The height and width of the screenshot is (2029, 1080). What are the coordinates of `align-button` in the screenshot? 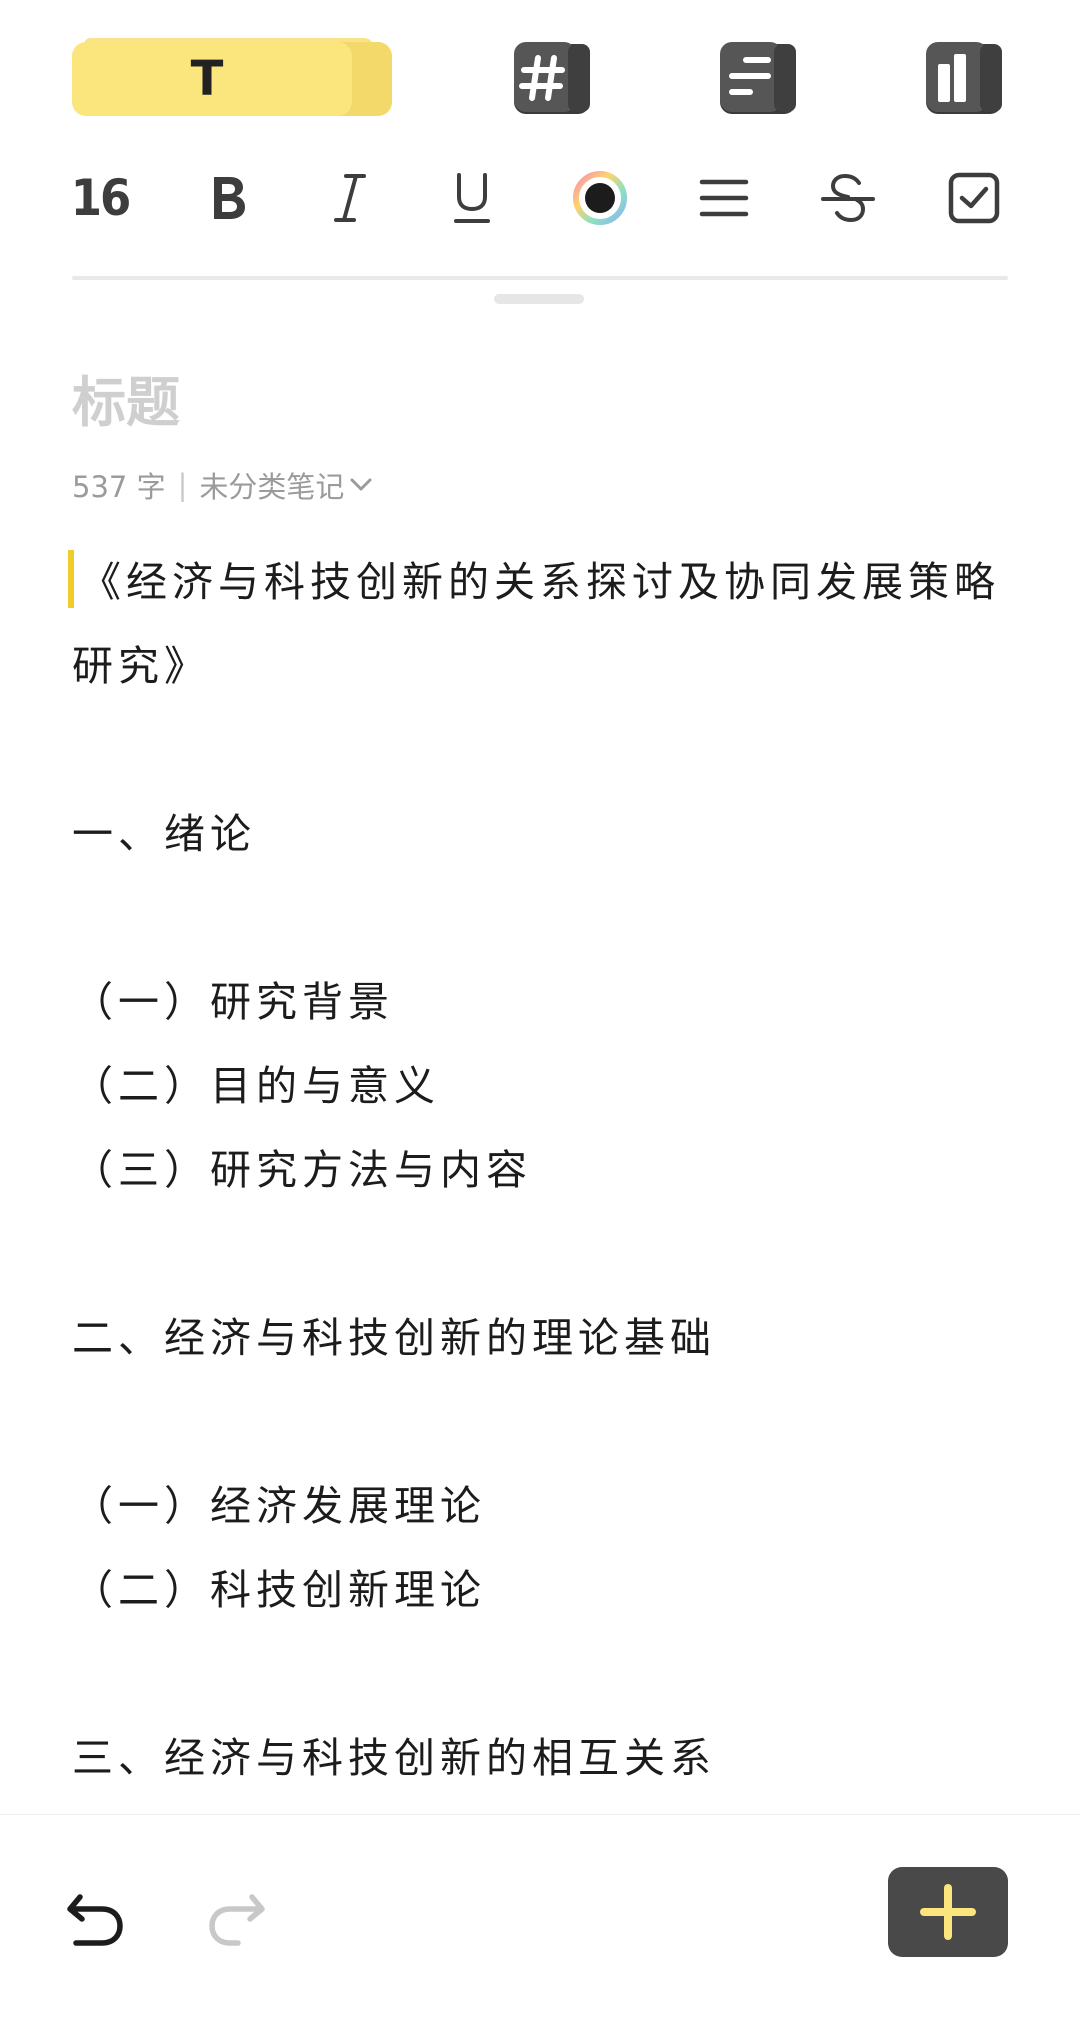 It's located at (724, 198).